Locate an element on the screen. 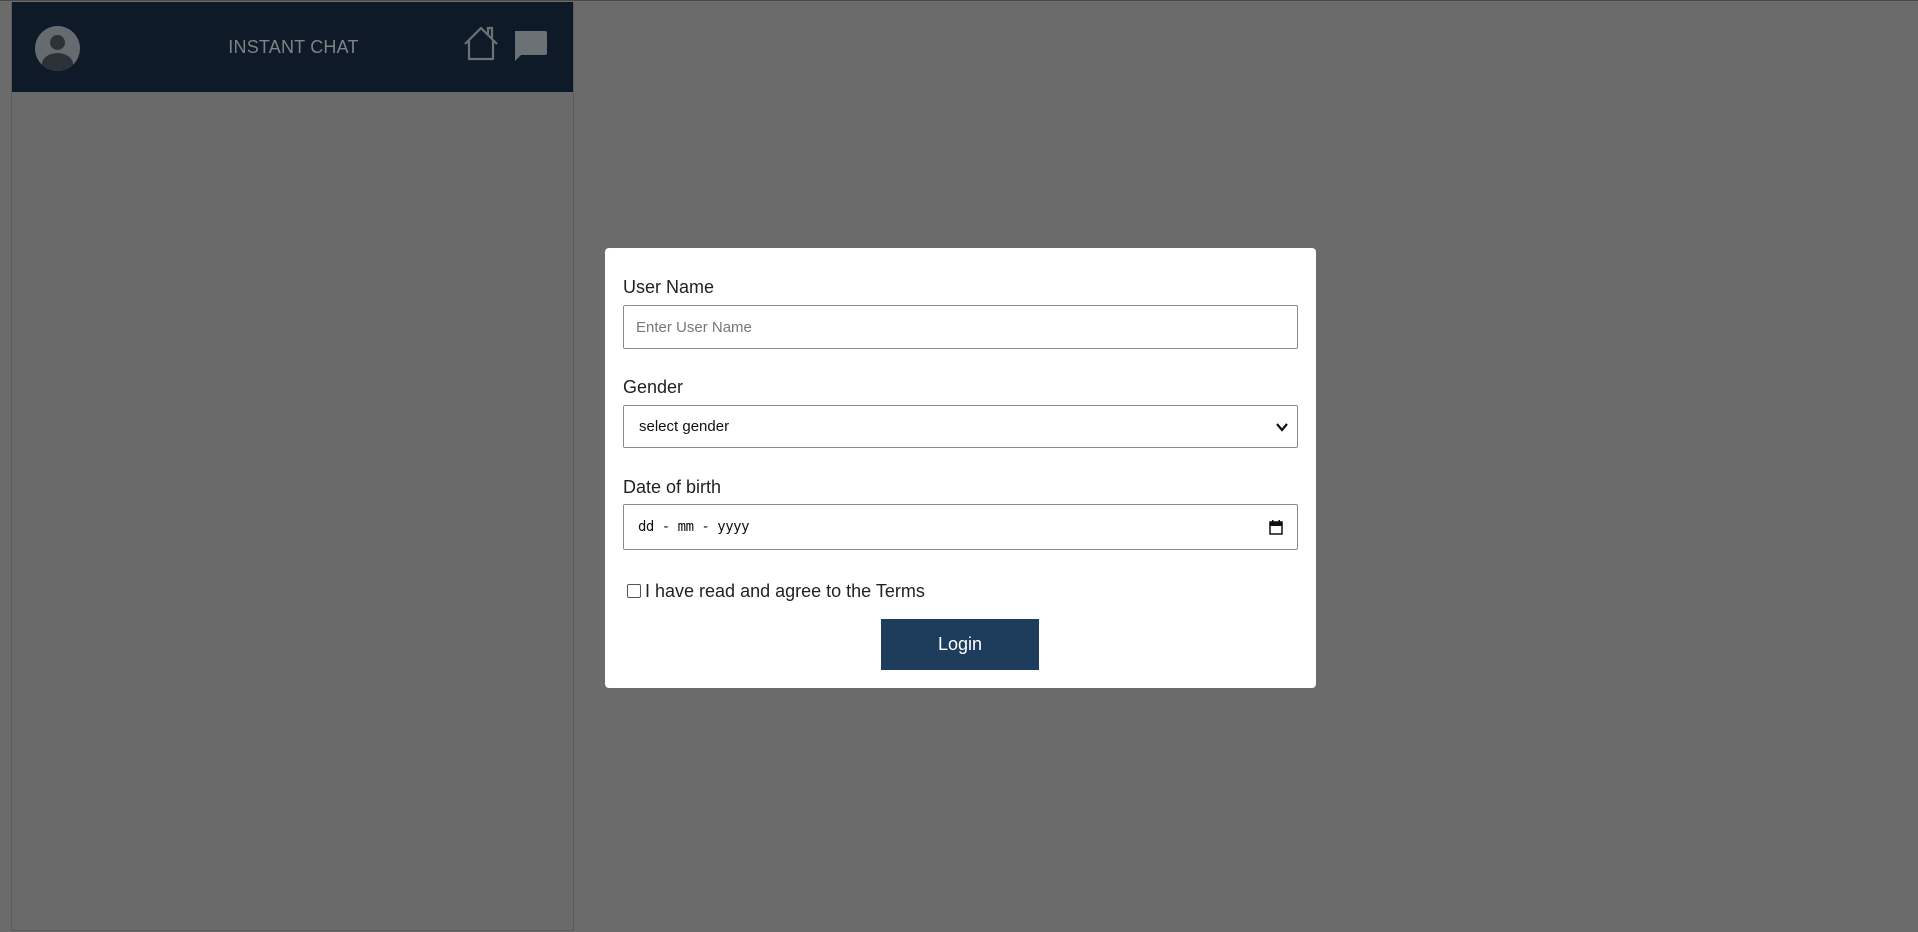 The width and height of the screenshot is (1918, 932). window-top-border is located at coordinates (959, 0).